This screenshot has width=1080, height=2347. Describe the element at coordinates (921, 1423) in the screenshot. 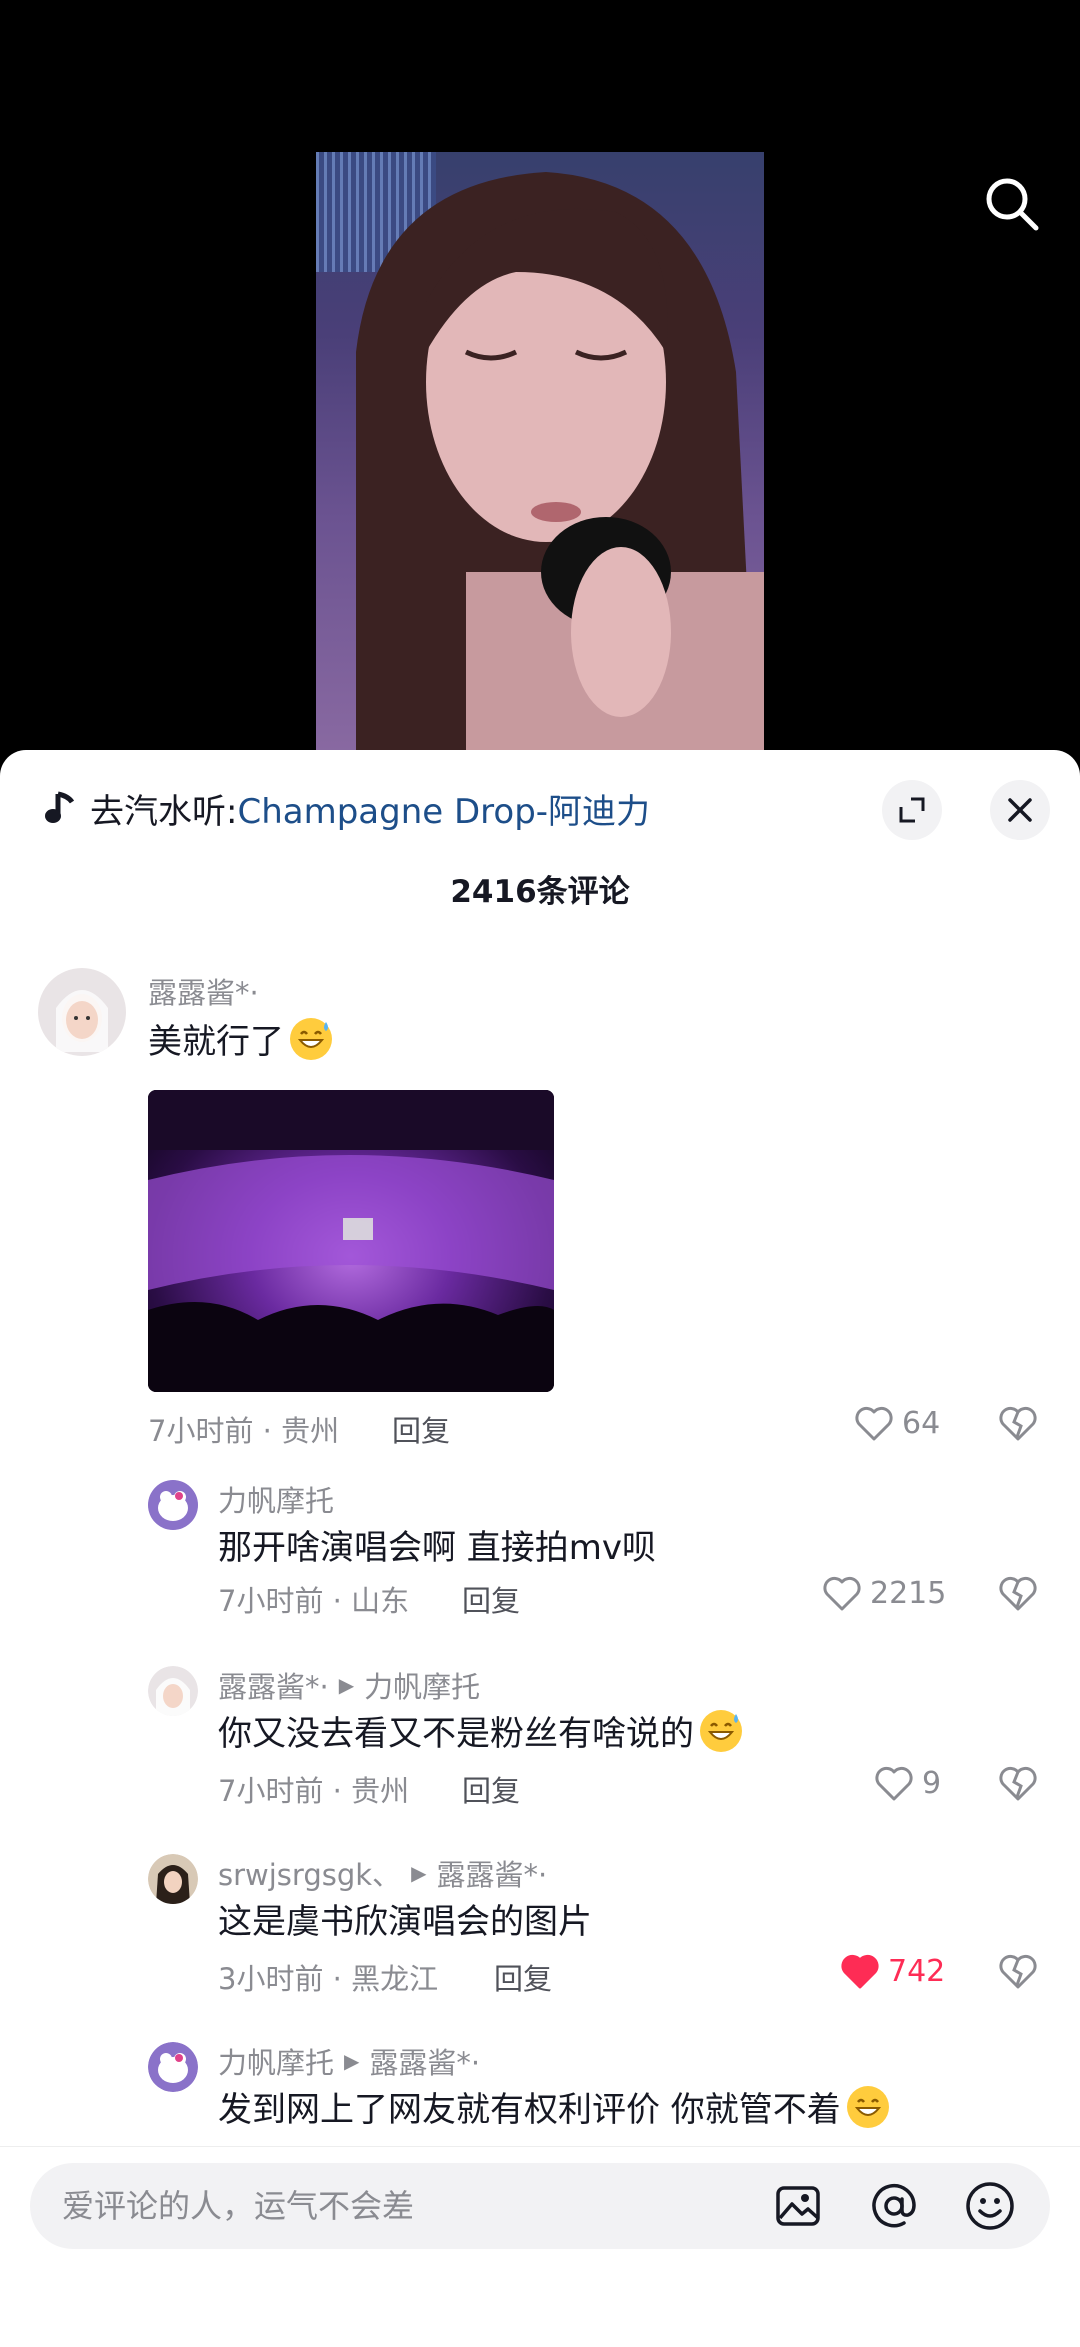

I see `like-count: 64` at that location.